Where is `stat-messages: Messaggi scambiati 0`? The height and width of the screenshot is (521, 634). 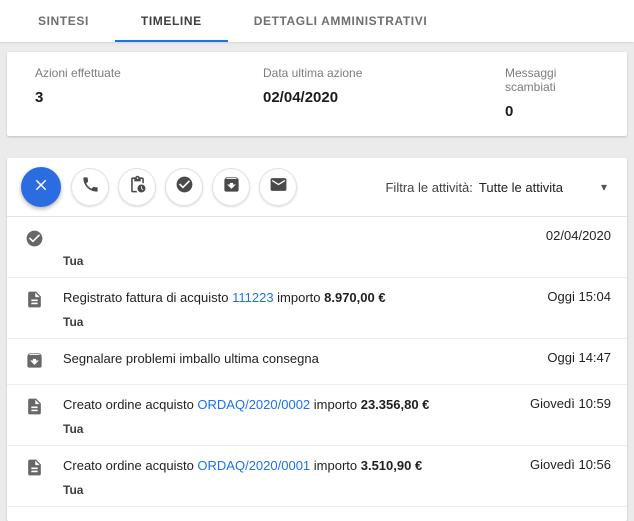
stat-messages: Messaggi scambiati 0 is located at coordinates (552, 93).